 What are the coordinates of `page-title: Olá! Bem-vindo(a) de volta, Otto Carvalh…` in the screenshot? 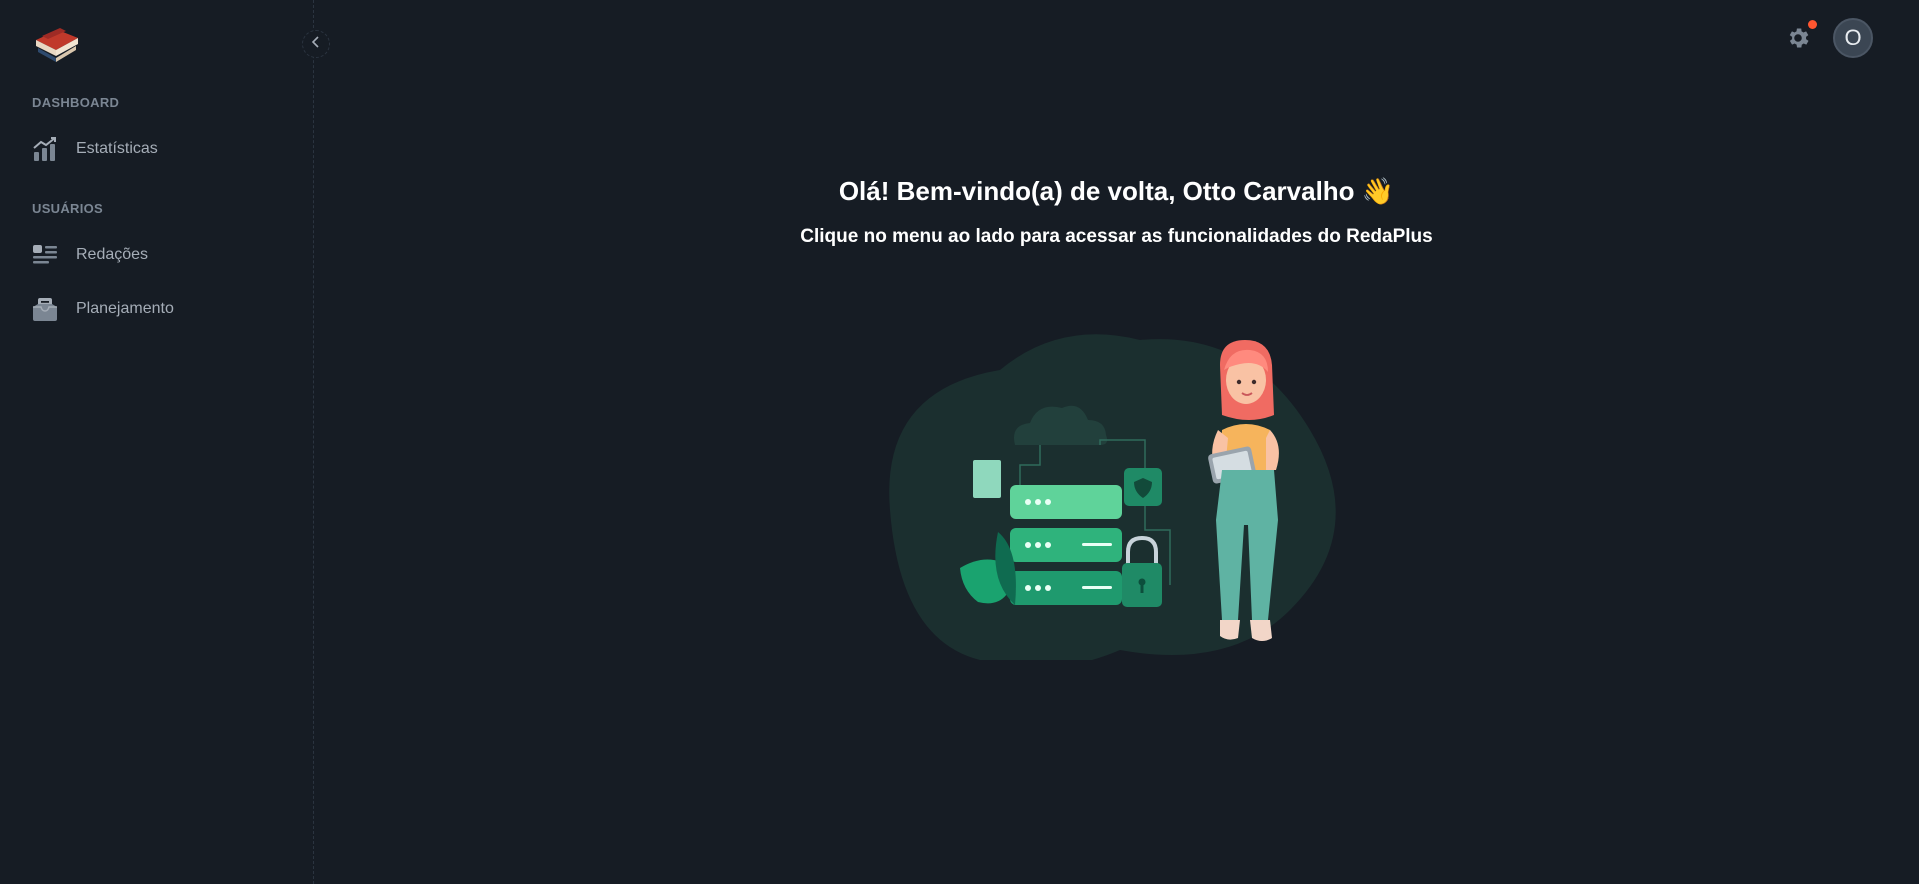 It's located at (1116, 191).